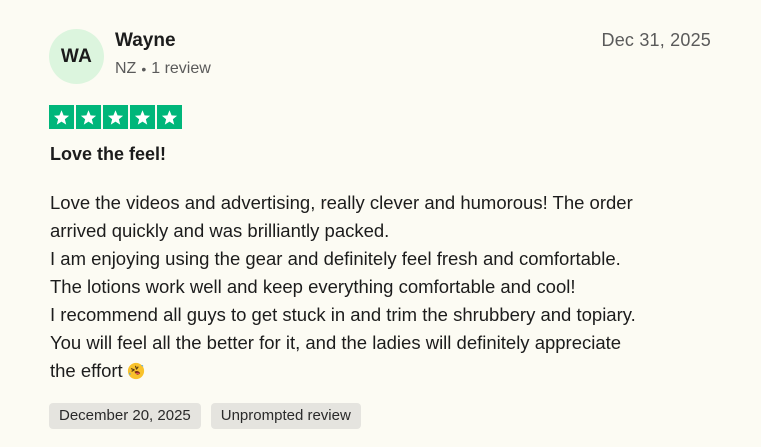 The width and height of the screenshot is (761, 447). Describe the element at coordinates (86, 370) in the screenshot. I see `review-body-line: the effort` at that location.